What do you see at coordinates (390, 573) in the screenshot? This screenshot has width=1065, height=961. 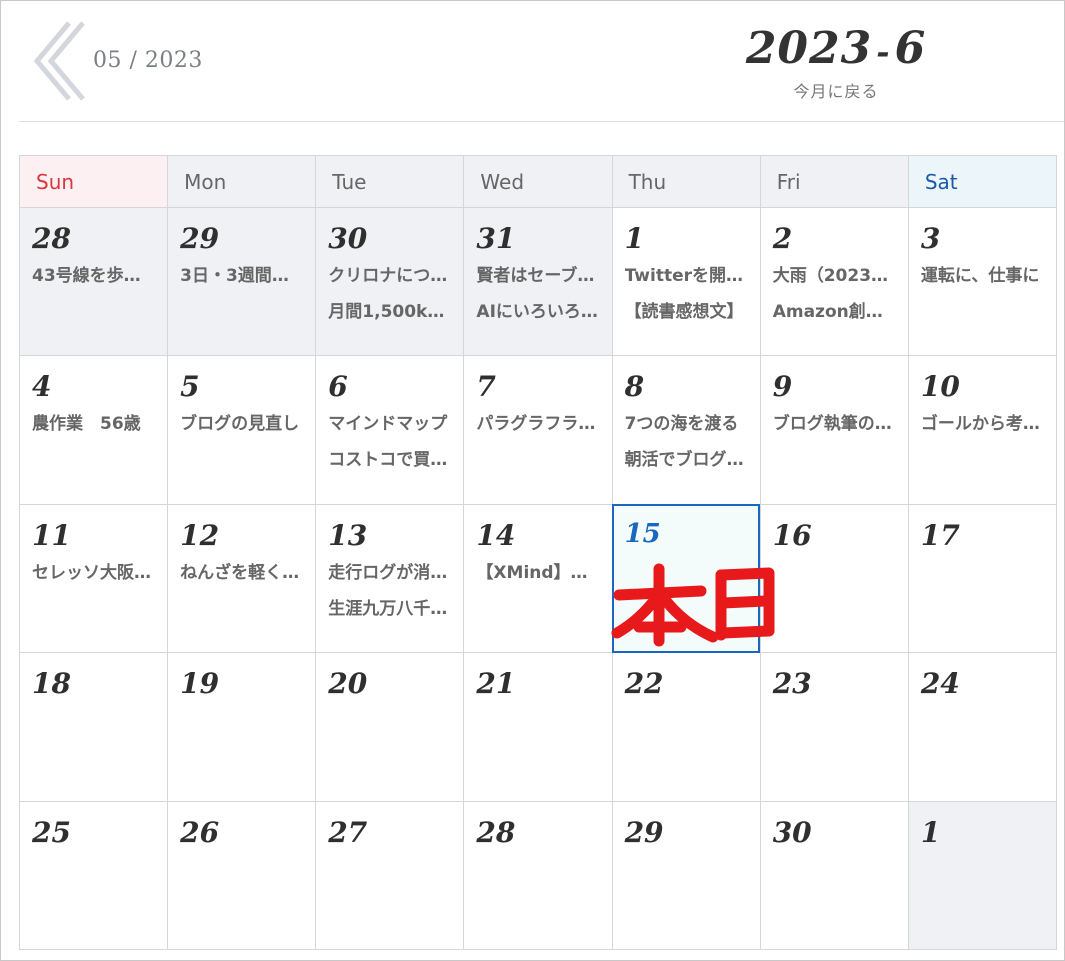 I see `event-link: 走行ログが消えた` at bounding box center [390, 573].